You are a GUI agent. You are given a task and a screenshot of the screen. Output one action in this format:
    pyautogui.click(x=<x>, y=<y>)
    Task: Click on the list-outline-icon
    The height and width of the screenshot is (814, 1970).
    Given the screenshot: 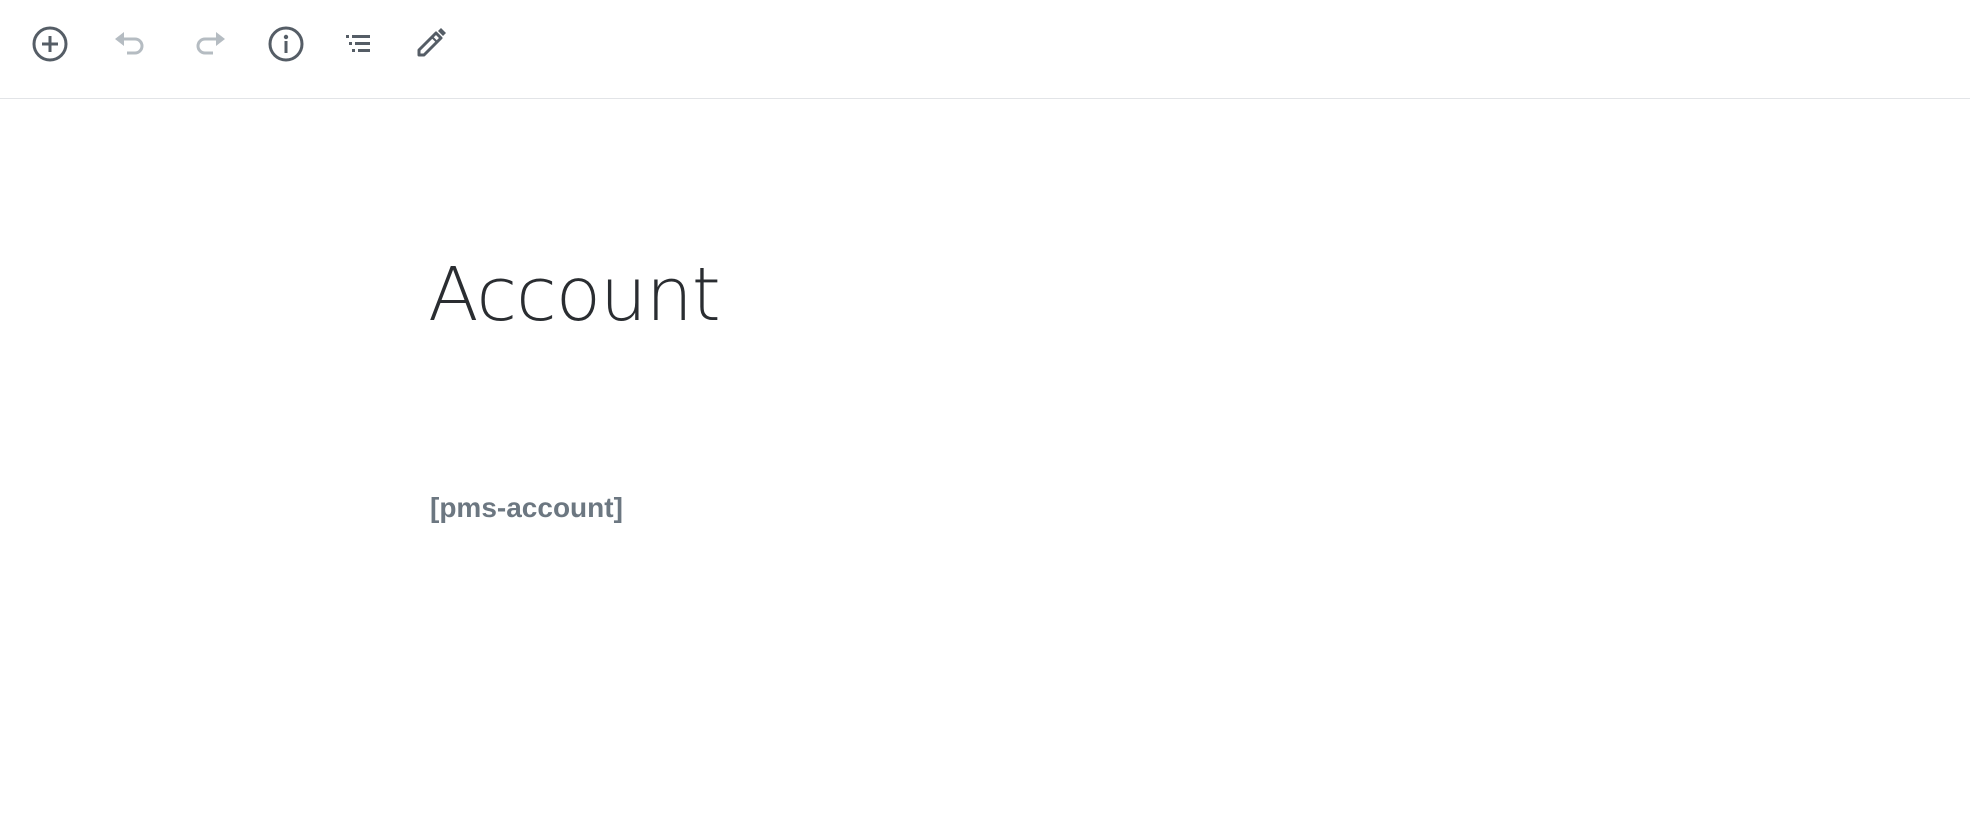 What is the action you would take?
    pyautogui.click(x=358, y=43)
    